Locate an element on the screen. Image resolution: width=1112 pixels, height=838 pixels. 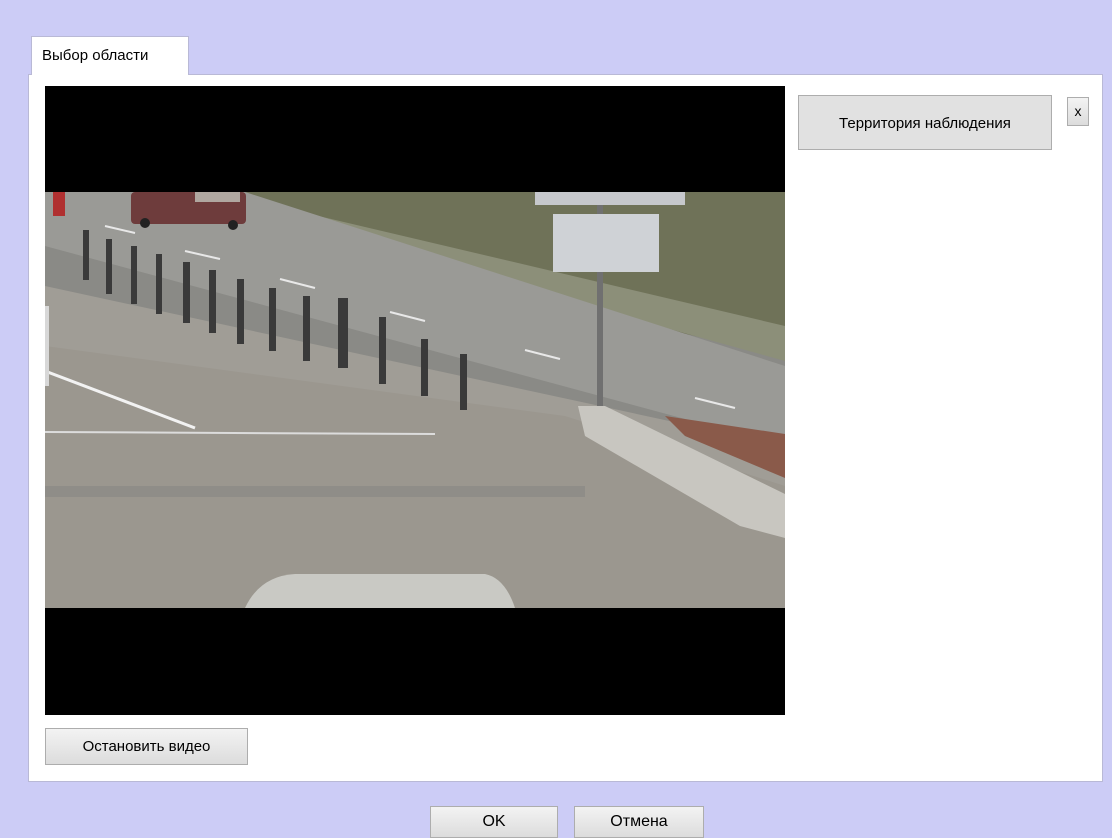
territory-button: Территория наблюдения is located at coordinates (925, 122).